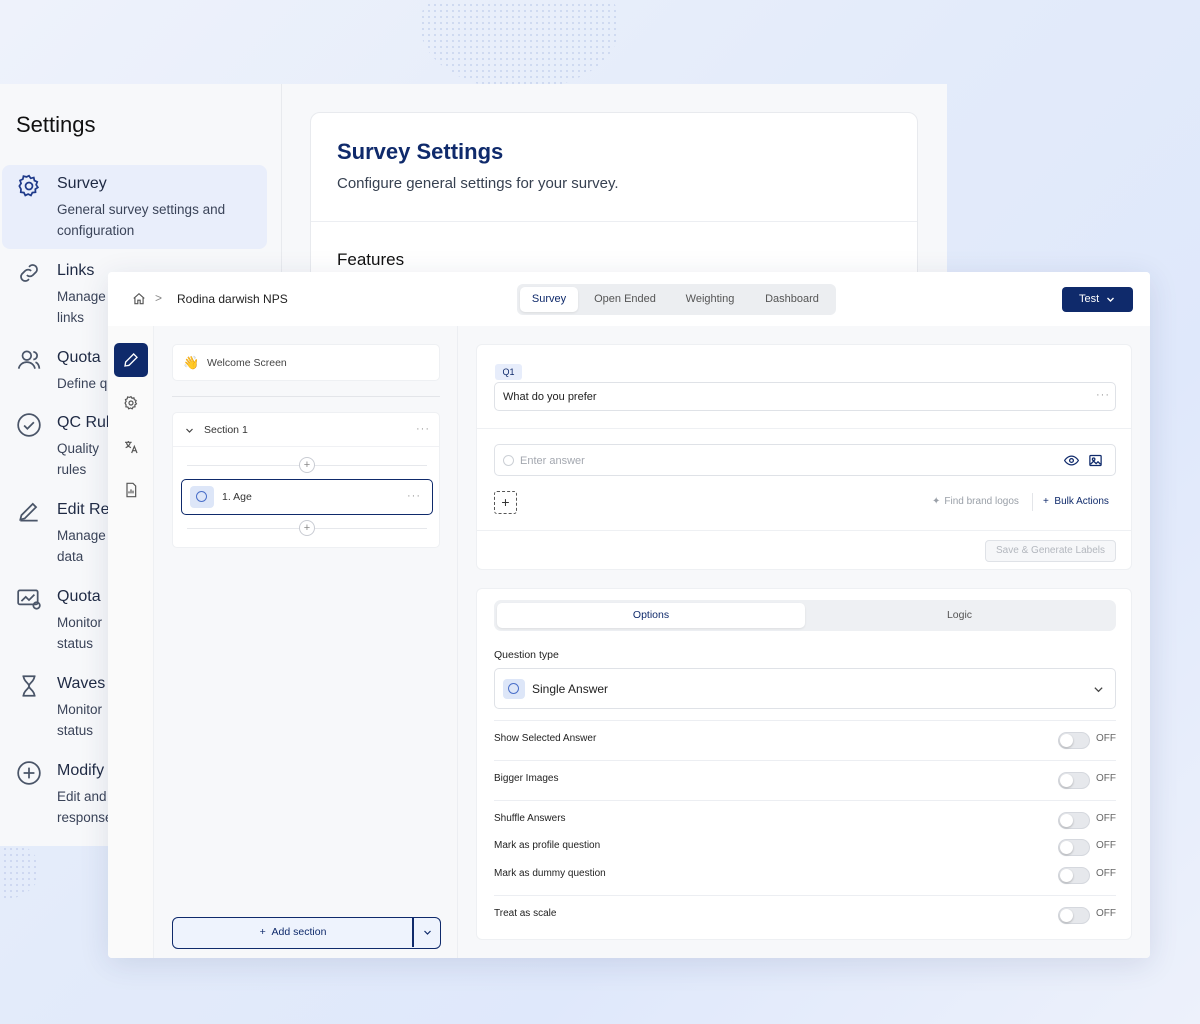  Describe the element at coordinates (307, 465) in the screenshot. I see `insert-question-above-button: +` at that location.